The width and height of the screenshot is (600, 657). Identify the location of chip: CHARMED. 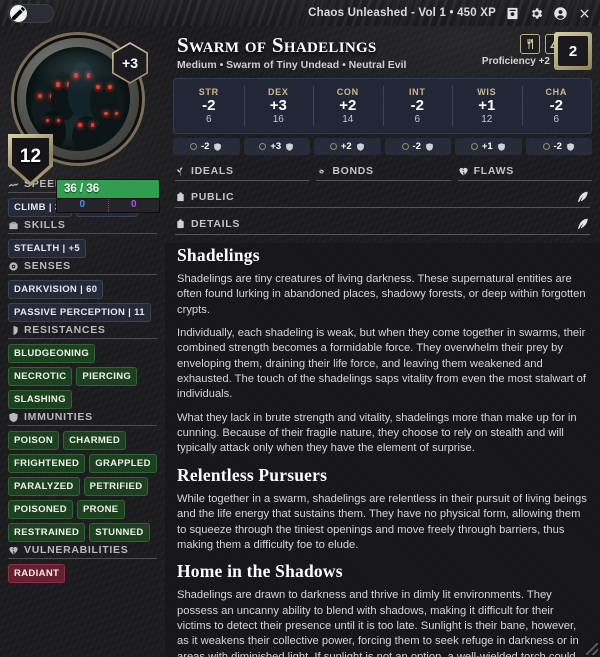
(95, 440).